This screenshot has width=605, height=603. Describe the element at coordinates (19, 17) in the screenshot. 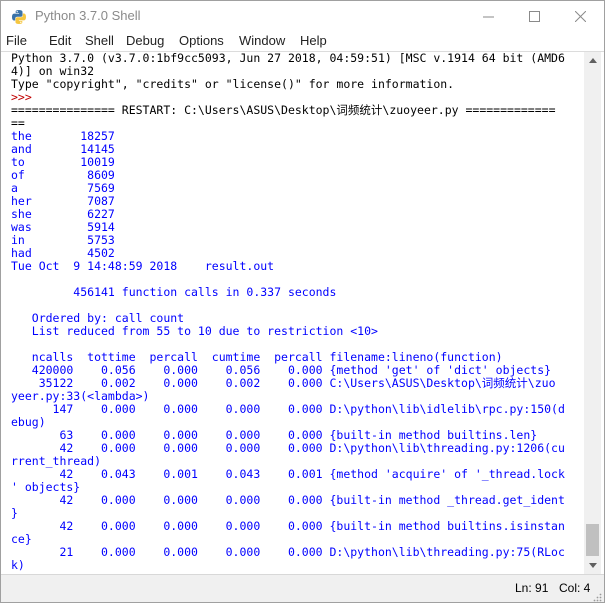

I see `python-icon` at that location.